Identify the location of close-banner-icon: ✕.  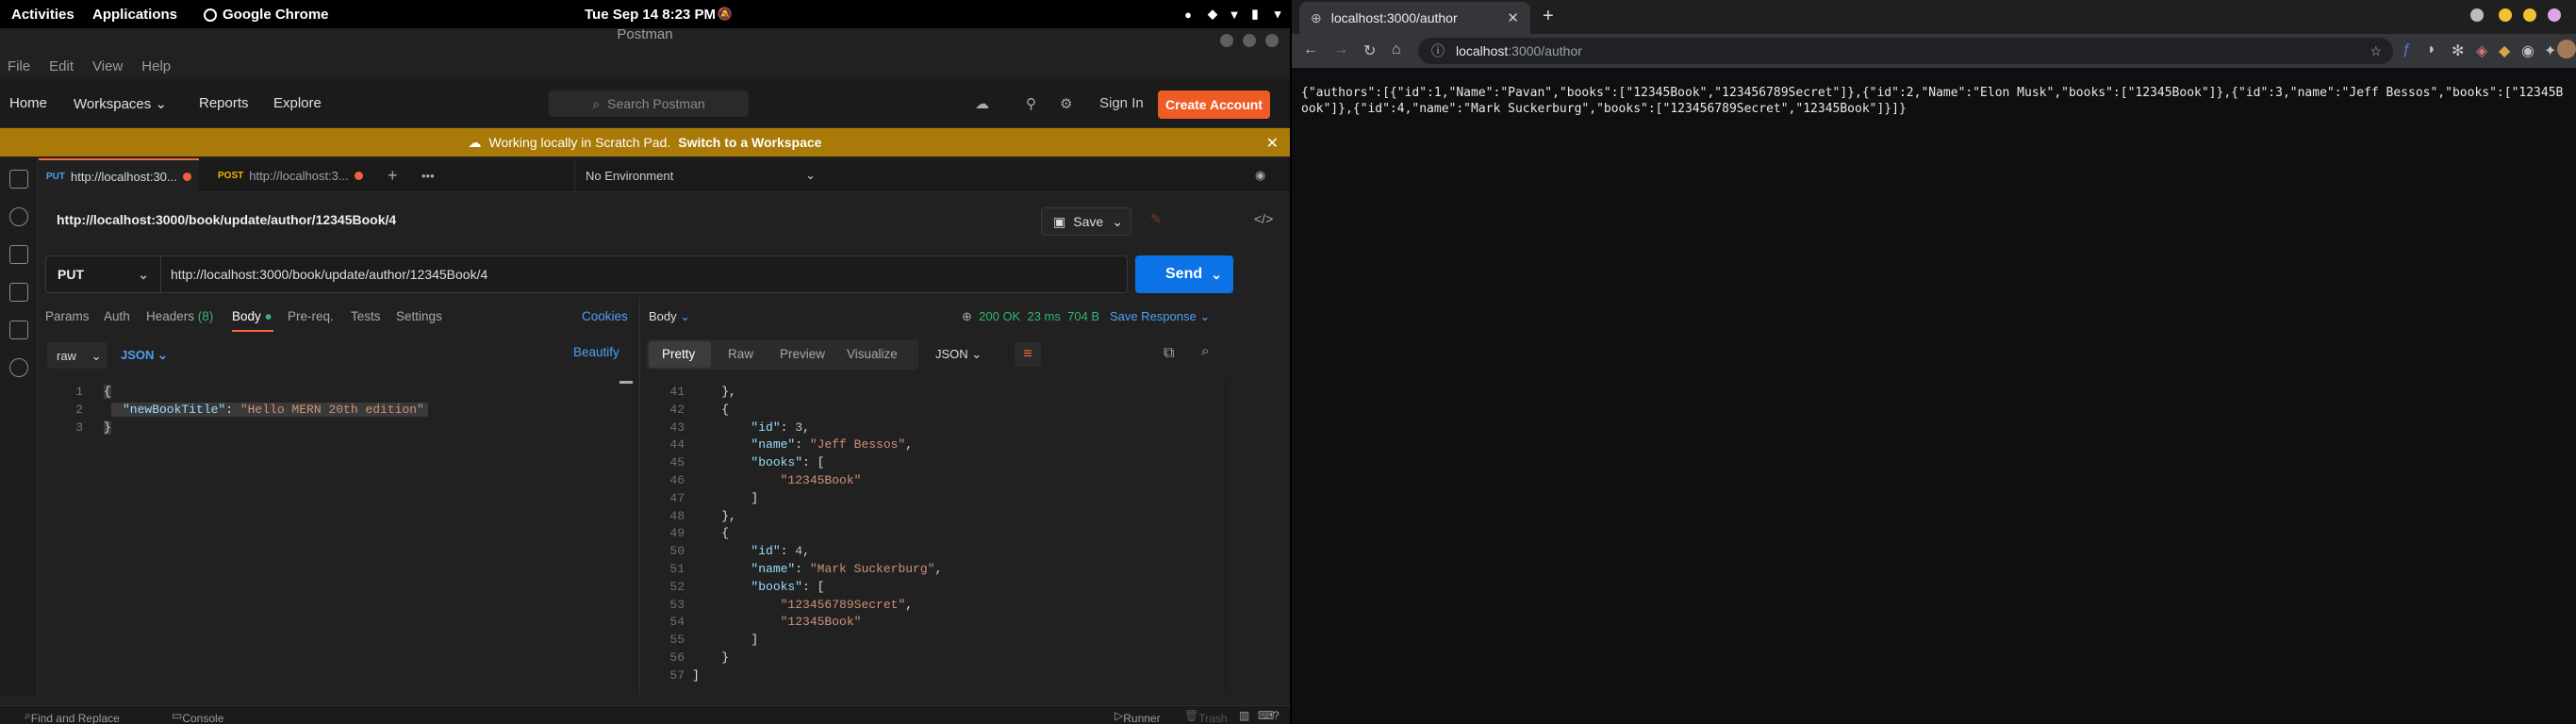
(1272, 143).